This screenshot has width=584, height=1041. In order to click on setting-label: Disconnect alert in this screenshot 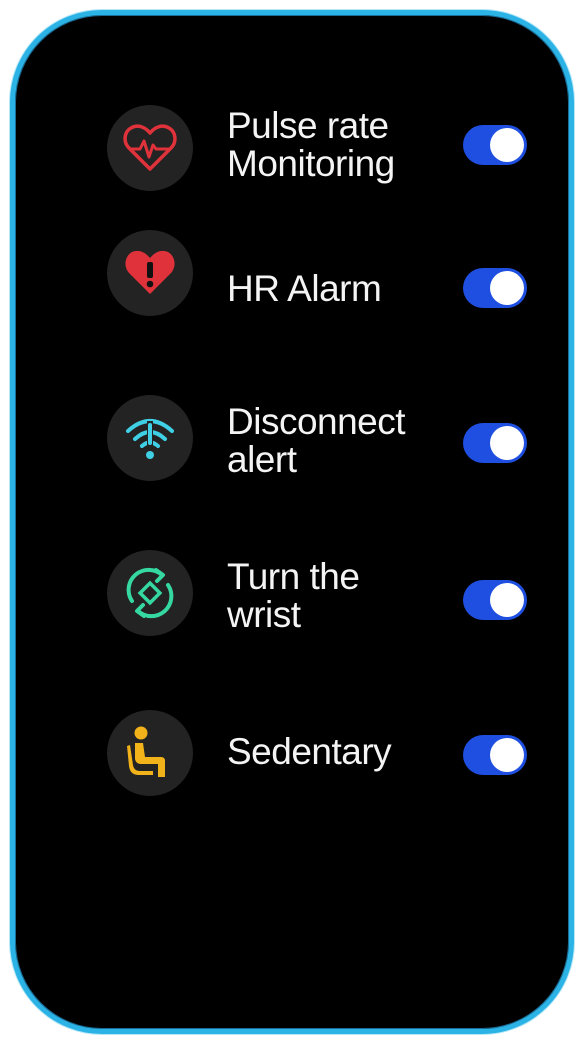, I will do `click(316, 440)`.